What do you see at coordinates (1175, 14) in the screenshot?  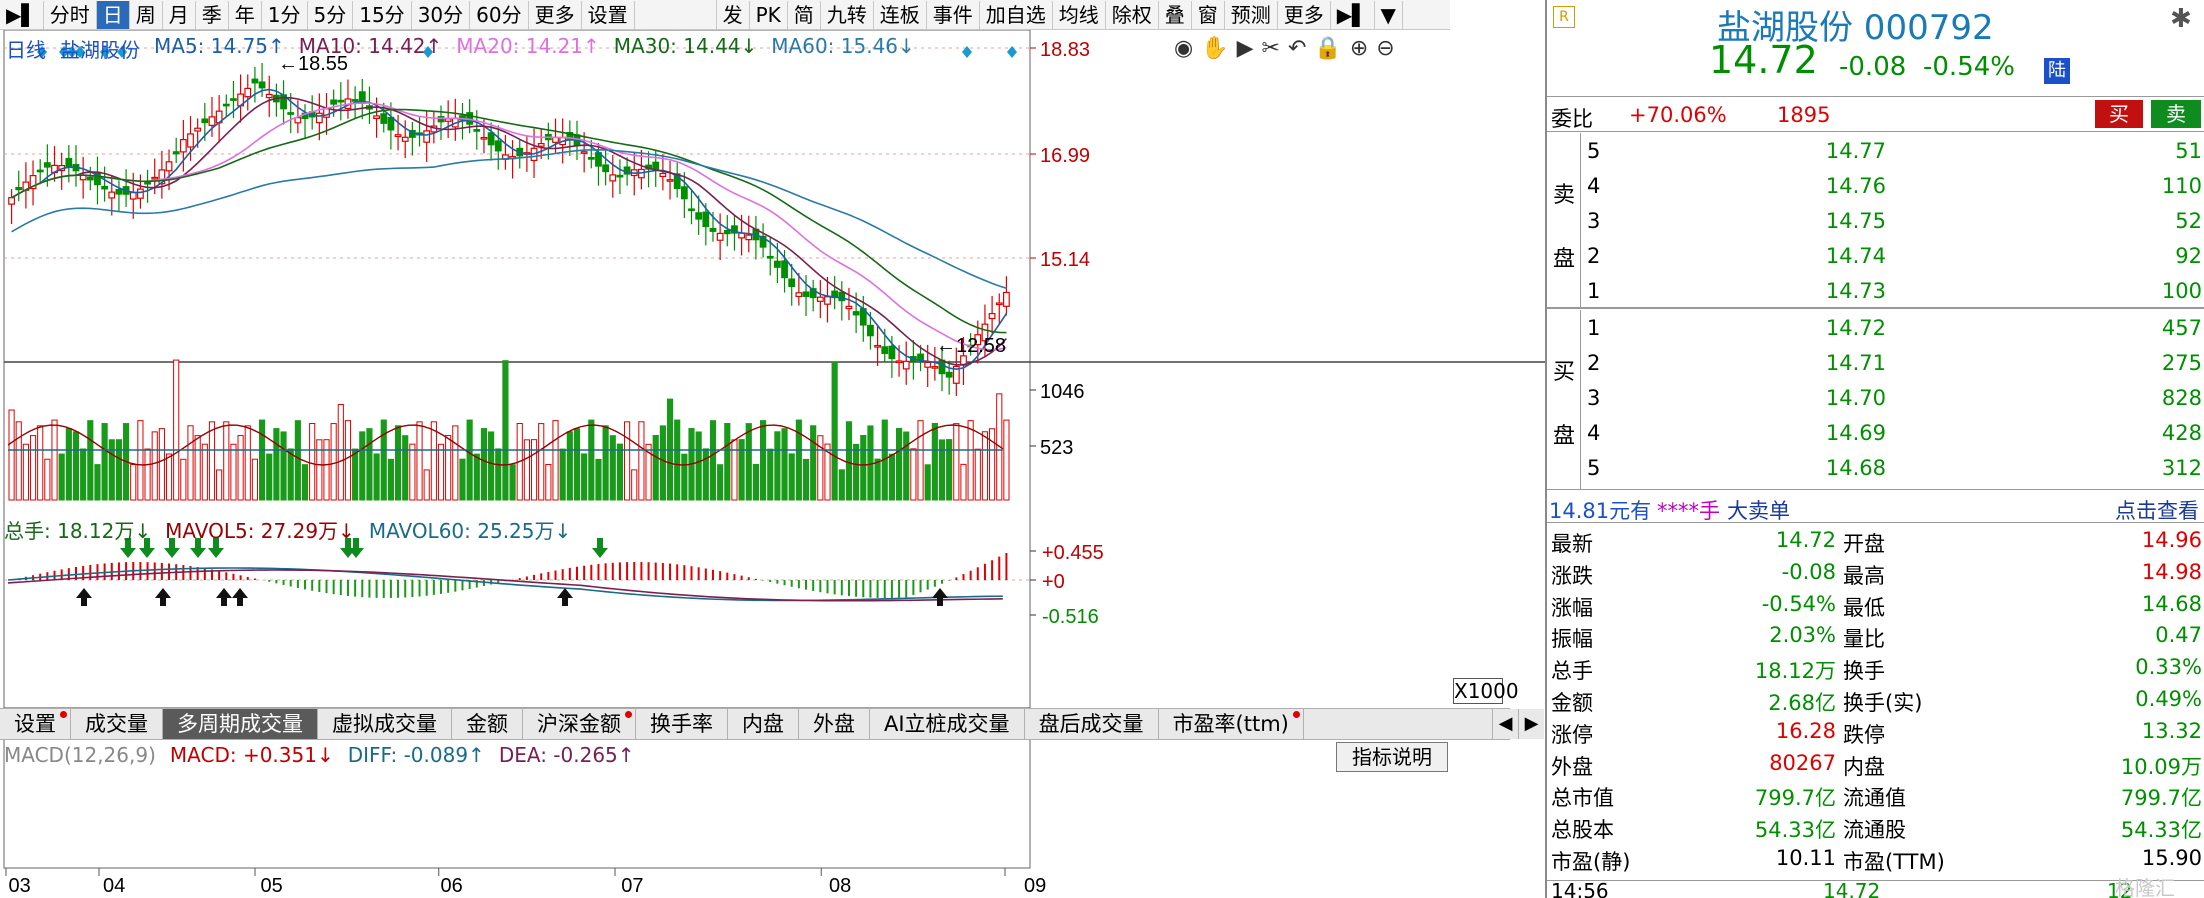 I see `function-button-9: 叠` at bounding box center [1175, 14].